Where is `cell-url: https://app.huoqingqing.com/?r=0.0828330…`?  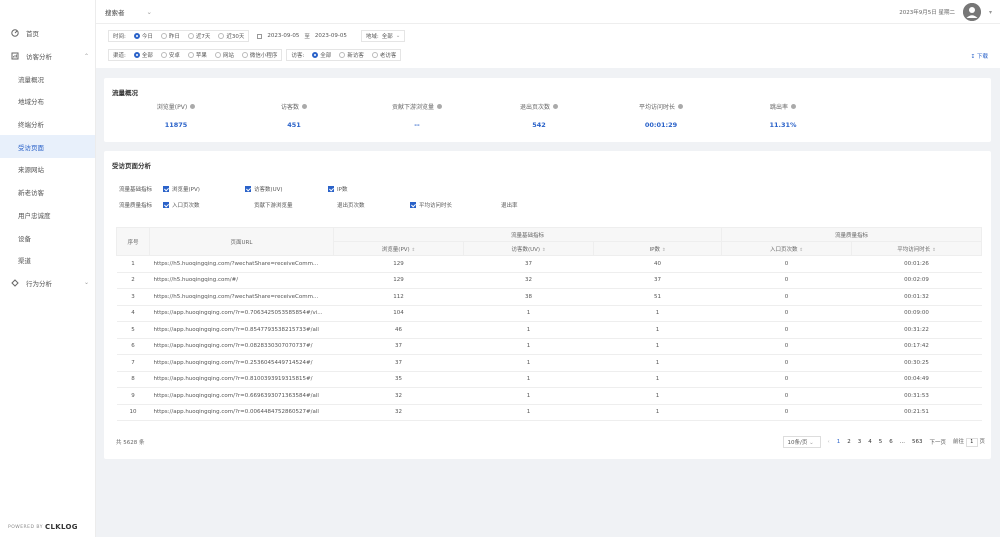
cell-url: https://app.huoqingqing.com/?r=0.0828330… is located at coordinates (241, 346).